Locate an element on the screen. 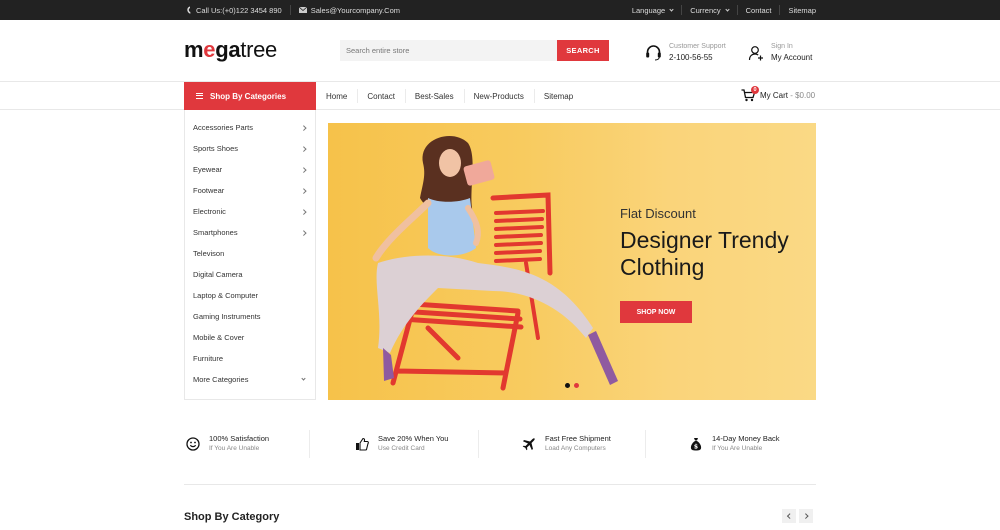  hamburger-icon is located at coordinates (199, 96).